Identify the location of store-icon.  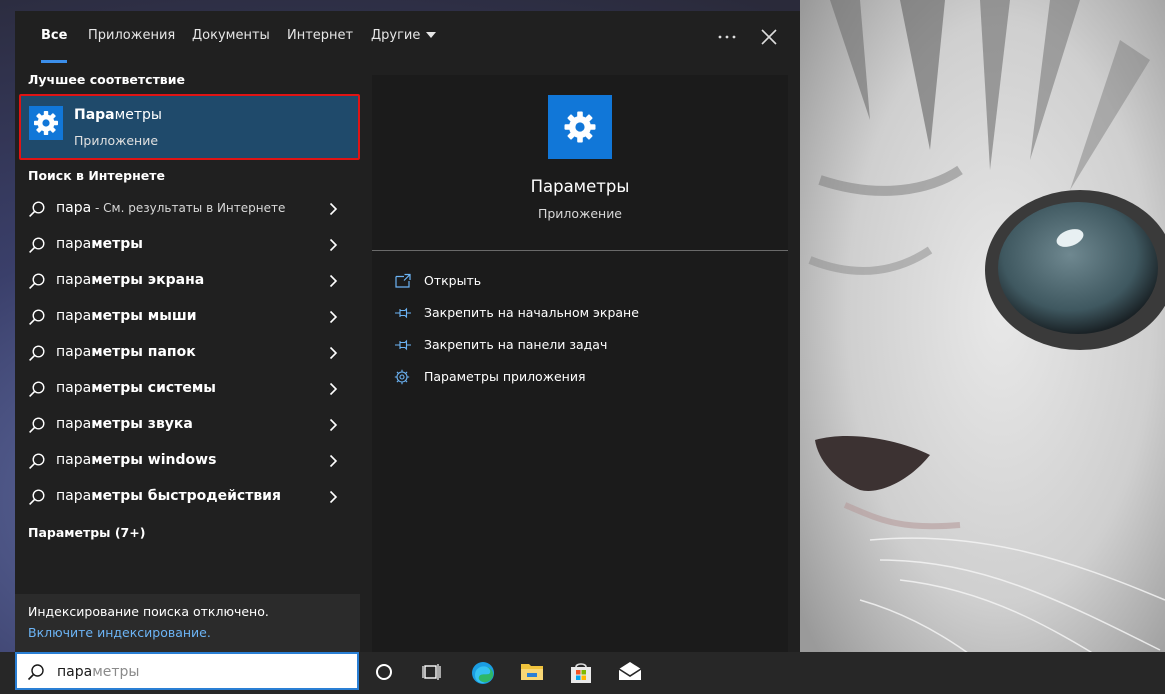
(581, 673).